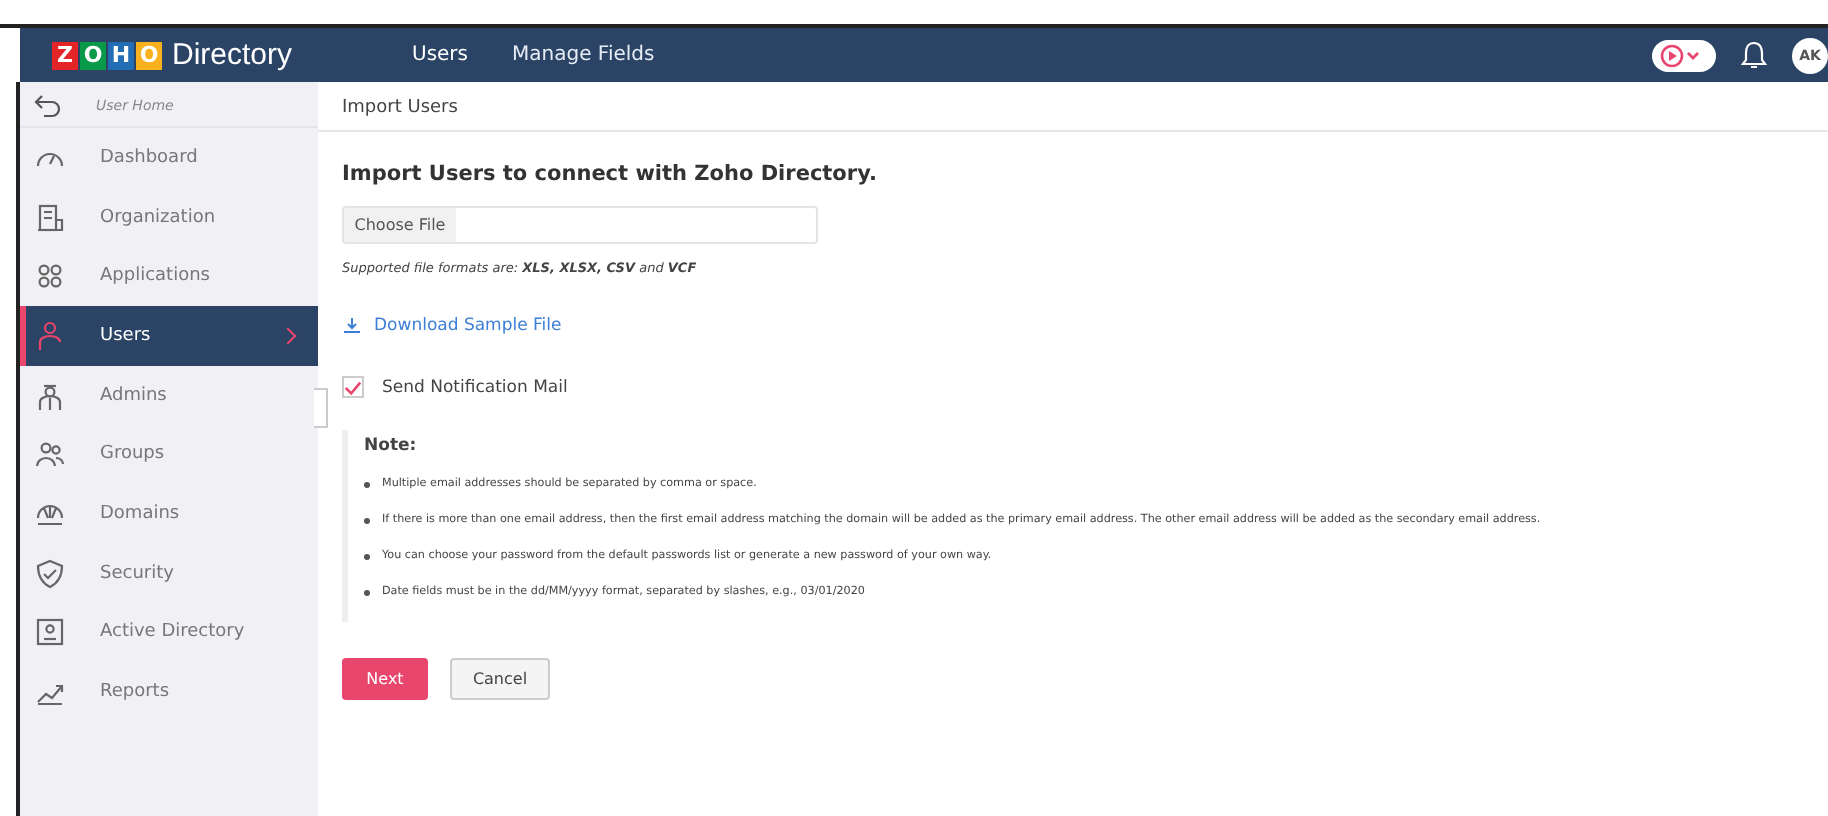 Image resolution: width=1828 pixels, height=816 pixels. Describe the element at coordinates (169, 217) in the screenshot. I see `sidebar-item: Organization` at that location.